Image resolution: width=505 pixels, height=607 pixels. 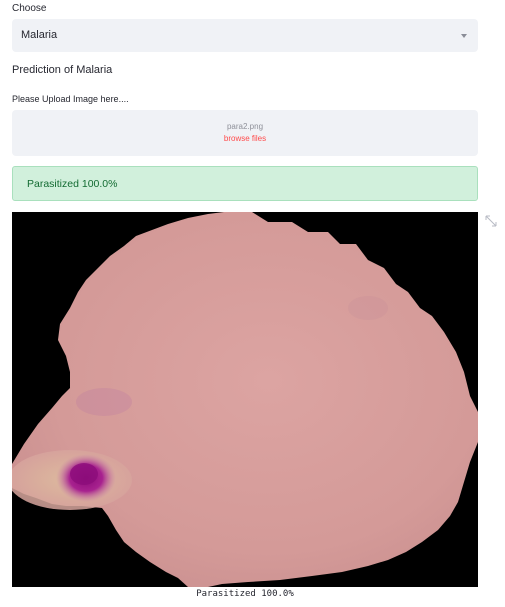 I want to click on disease-select: Malaria, so click(x=245, y=35).